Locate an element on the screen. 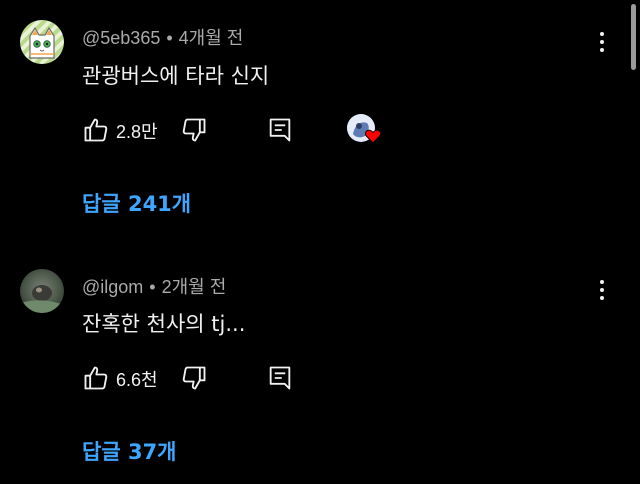  like-count: 2.8만 is located at coordinates (137, 132).